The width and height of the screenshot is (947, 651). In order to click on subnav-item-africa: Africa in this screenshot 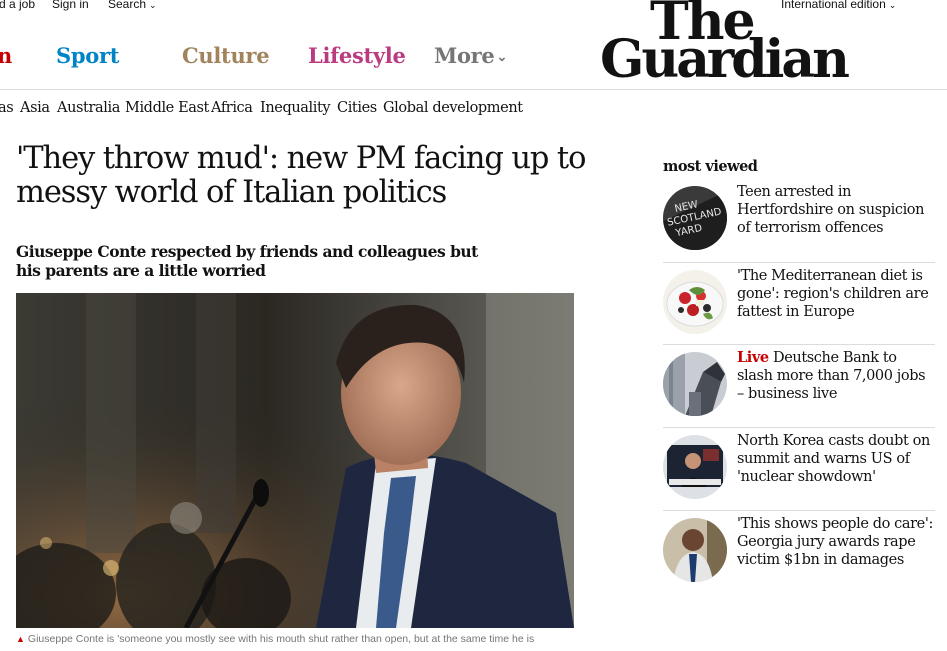, I will do `click(232, 108)`.